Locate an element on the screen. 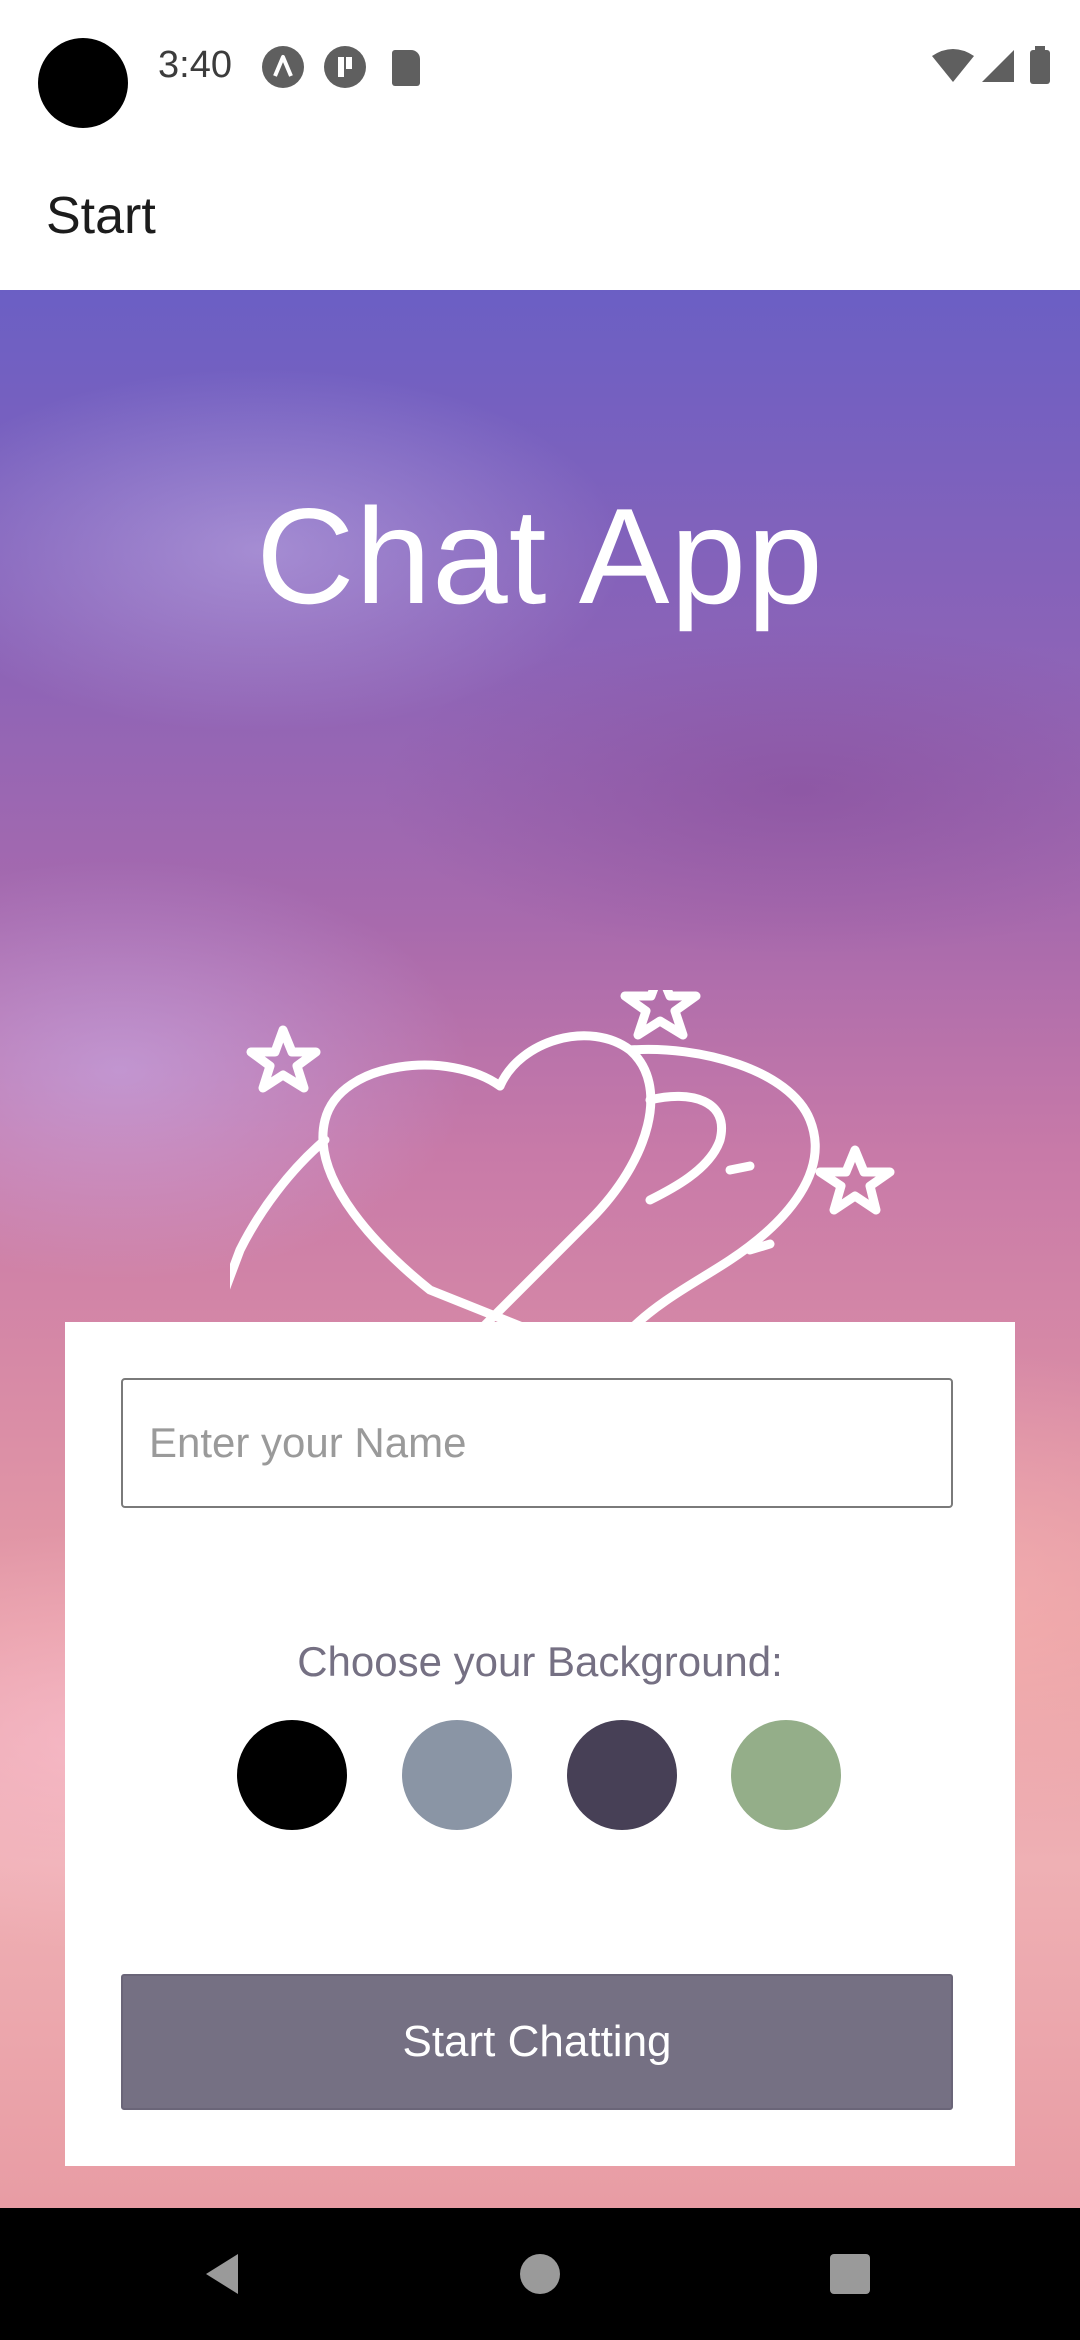  background-color-green is located at coordinates (786, 1775).